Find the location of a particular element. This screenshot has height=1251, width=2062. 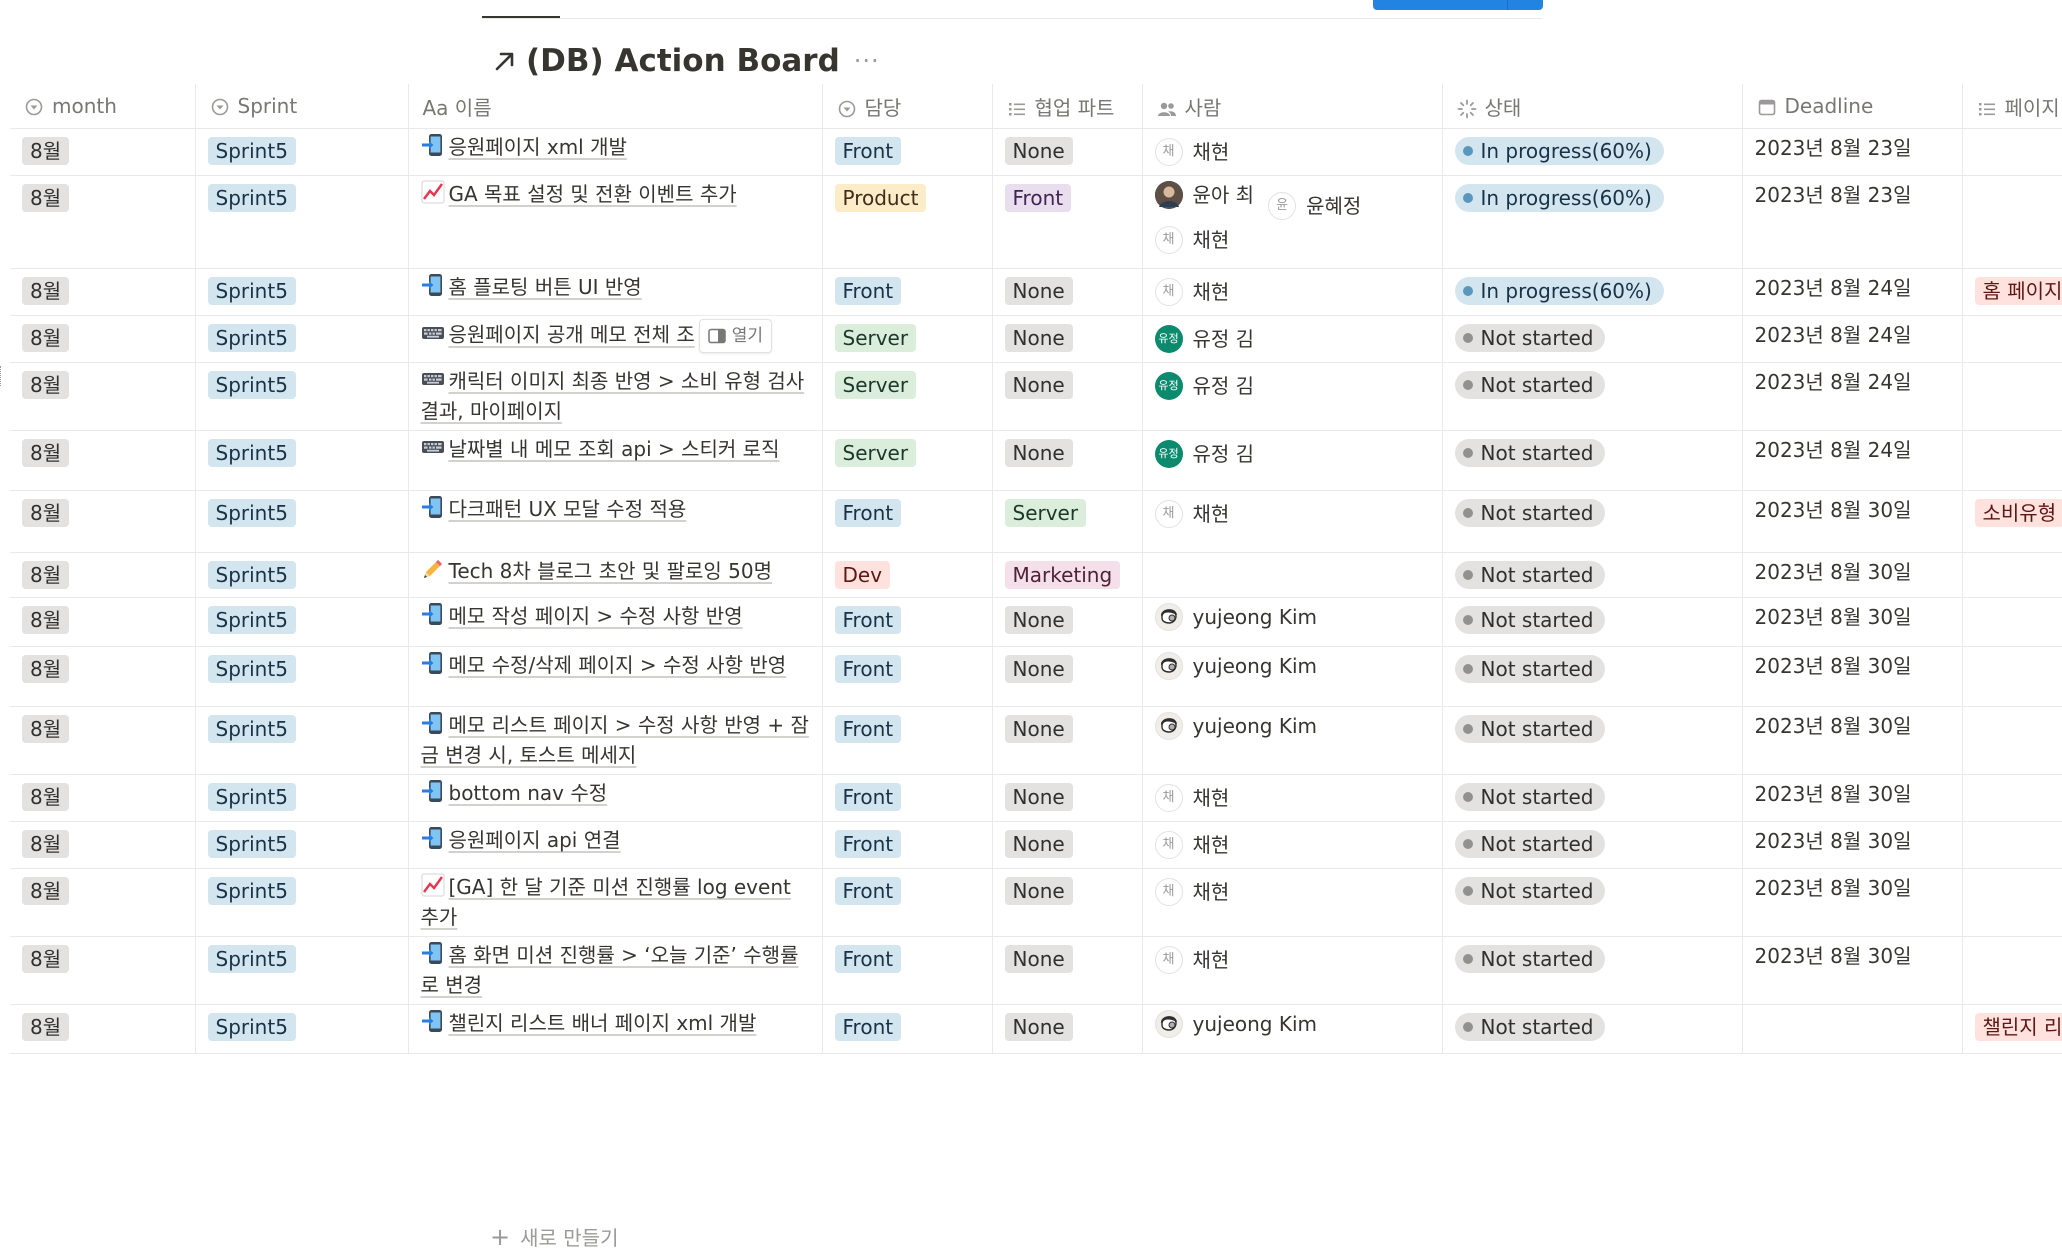

cell-collab: Marketing is located at coordinates (1066, 575).